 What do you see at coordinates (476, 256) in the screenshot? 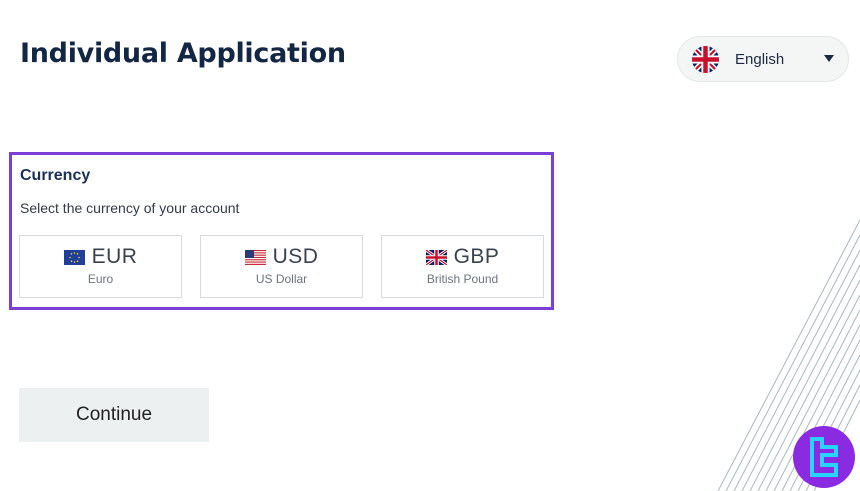
I see `currency-code: GBP` at bounding box center [476, 256].